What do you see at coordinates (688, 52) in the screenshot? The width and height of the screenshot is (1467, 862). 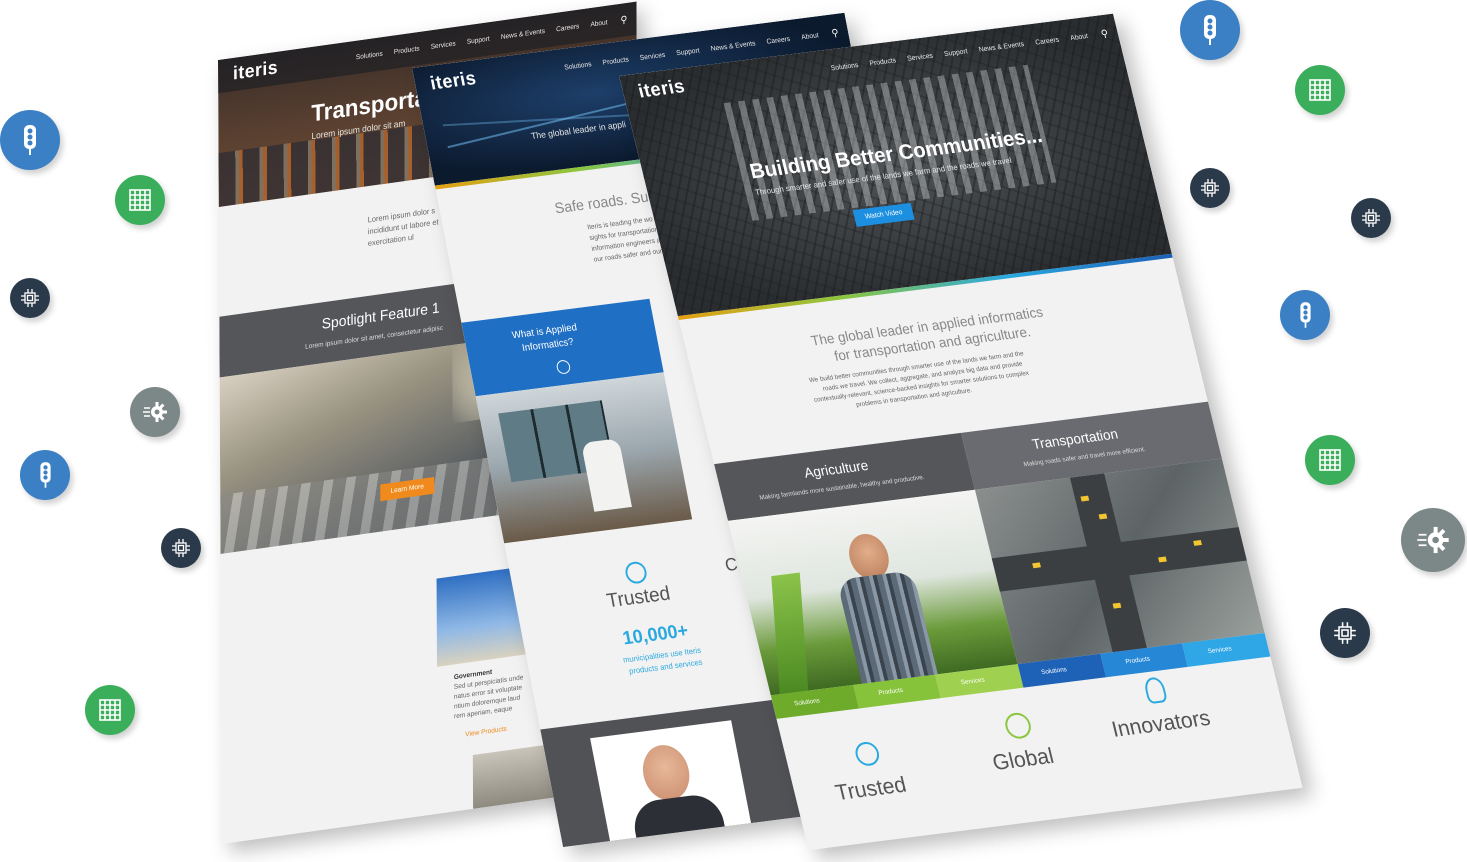 I see `middle-nav-support: Support` at bounding box center [688, 52].